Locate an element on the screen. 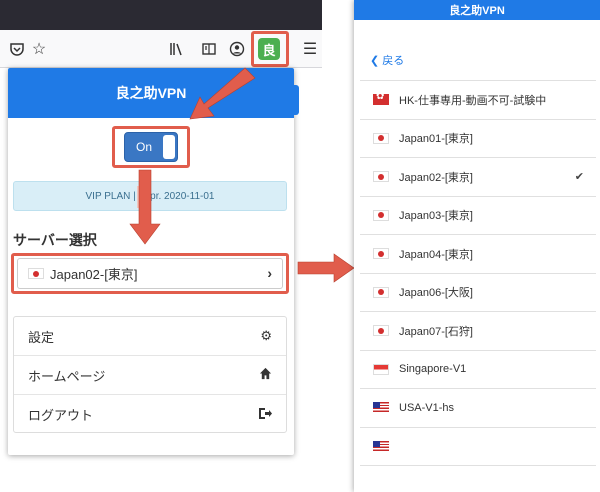 The height and width of the screenshot is (492, 600). gear-icon: ⚙ is located at coordinates (266, 335).